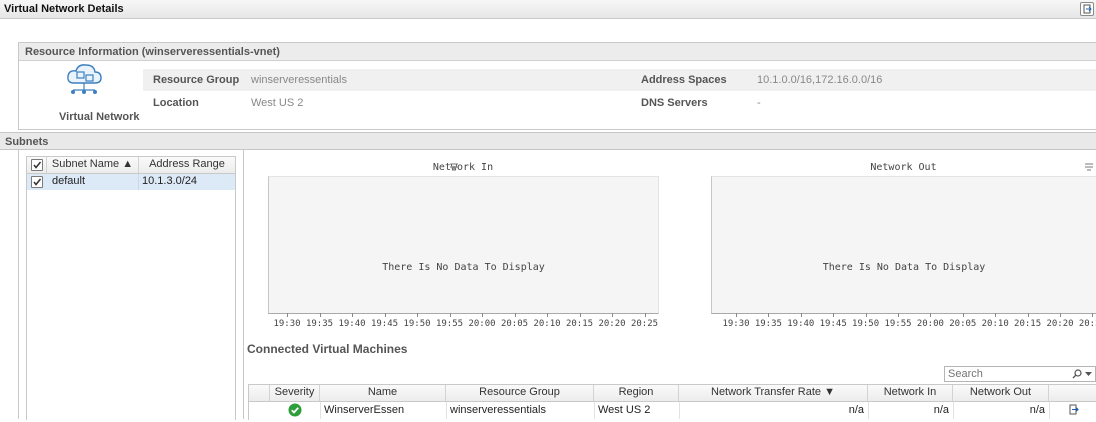 This screenshot has height=422, width=1096. I want to click on name-column-header: Name, so click(383, 393).